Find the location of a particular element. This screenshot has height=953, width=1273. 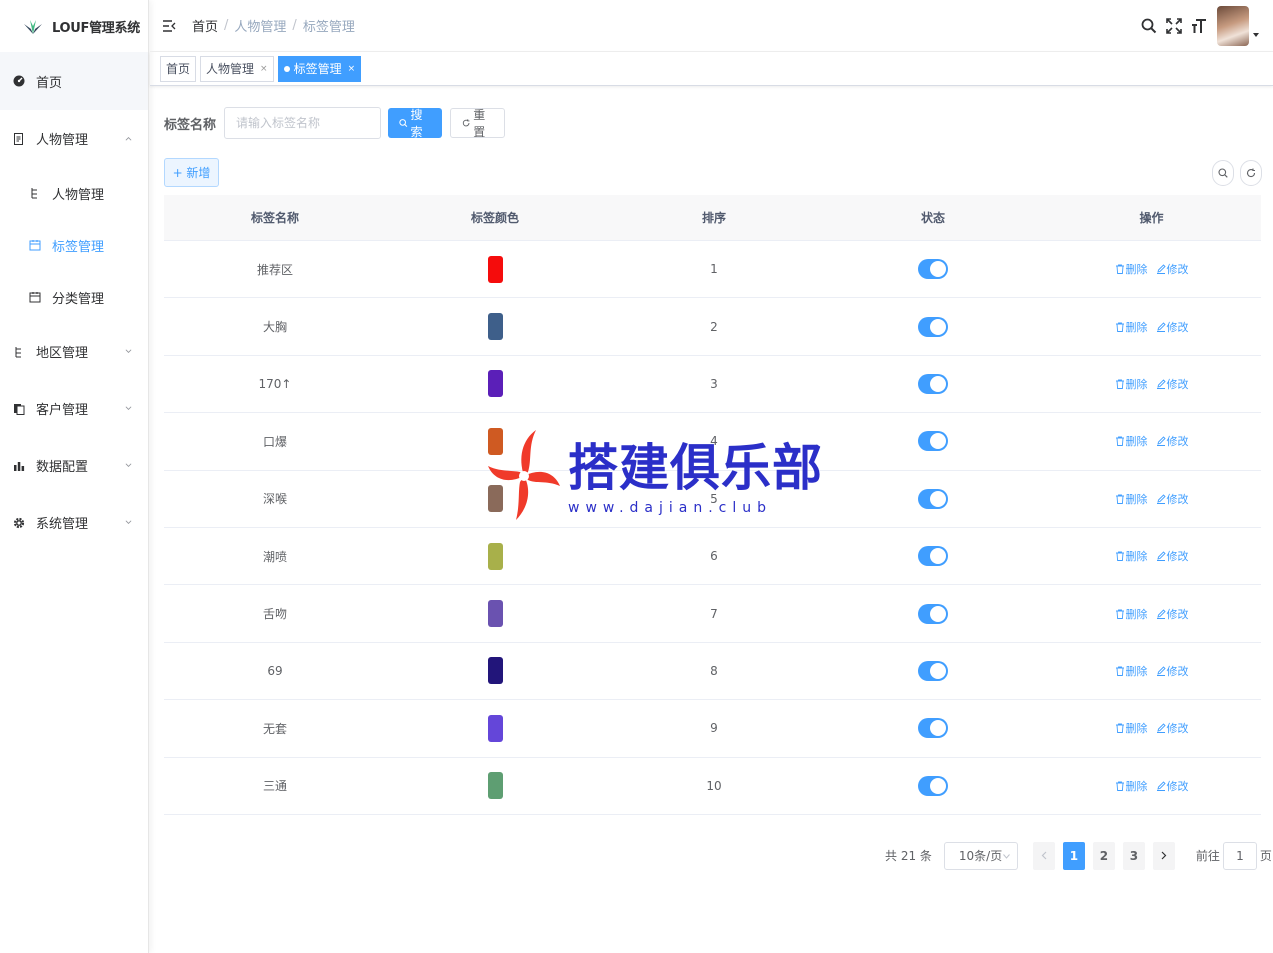

sort-cell: 2 is located at coordinates (714, 326).